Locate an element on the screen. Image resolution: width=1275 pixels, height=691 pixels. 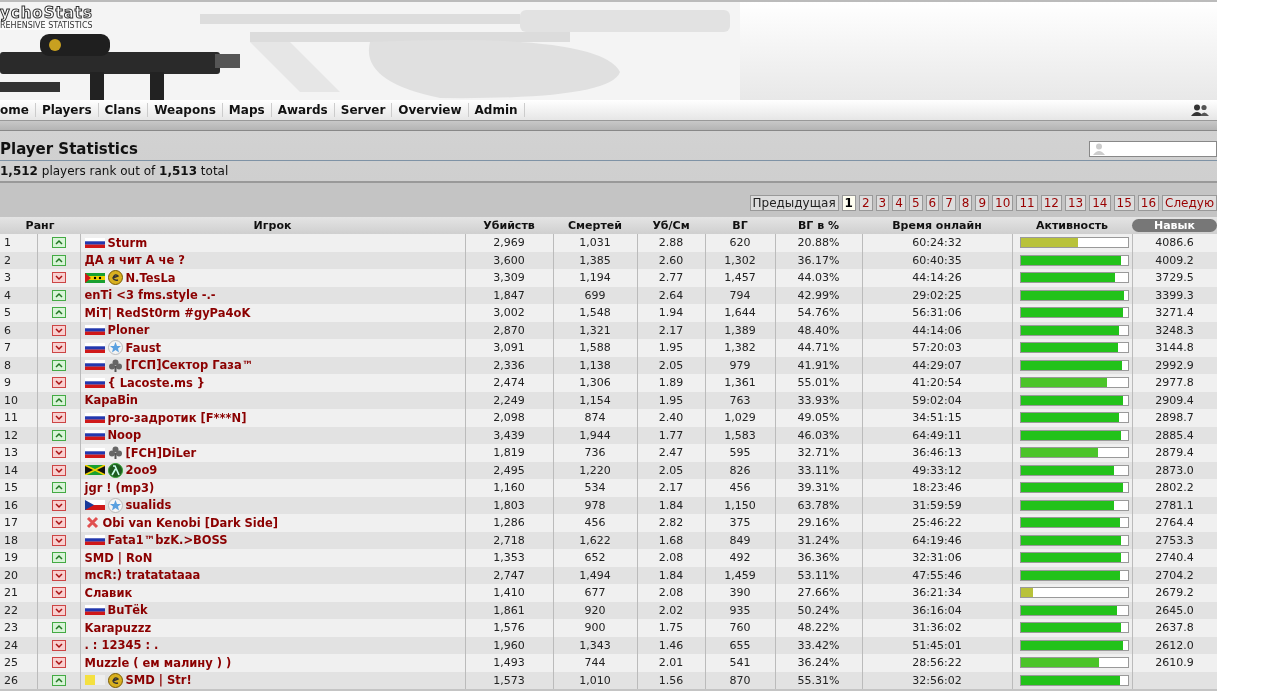
search-field is located at coordinates (1153, 149).